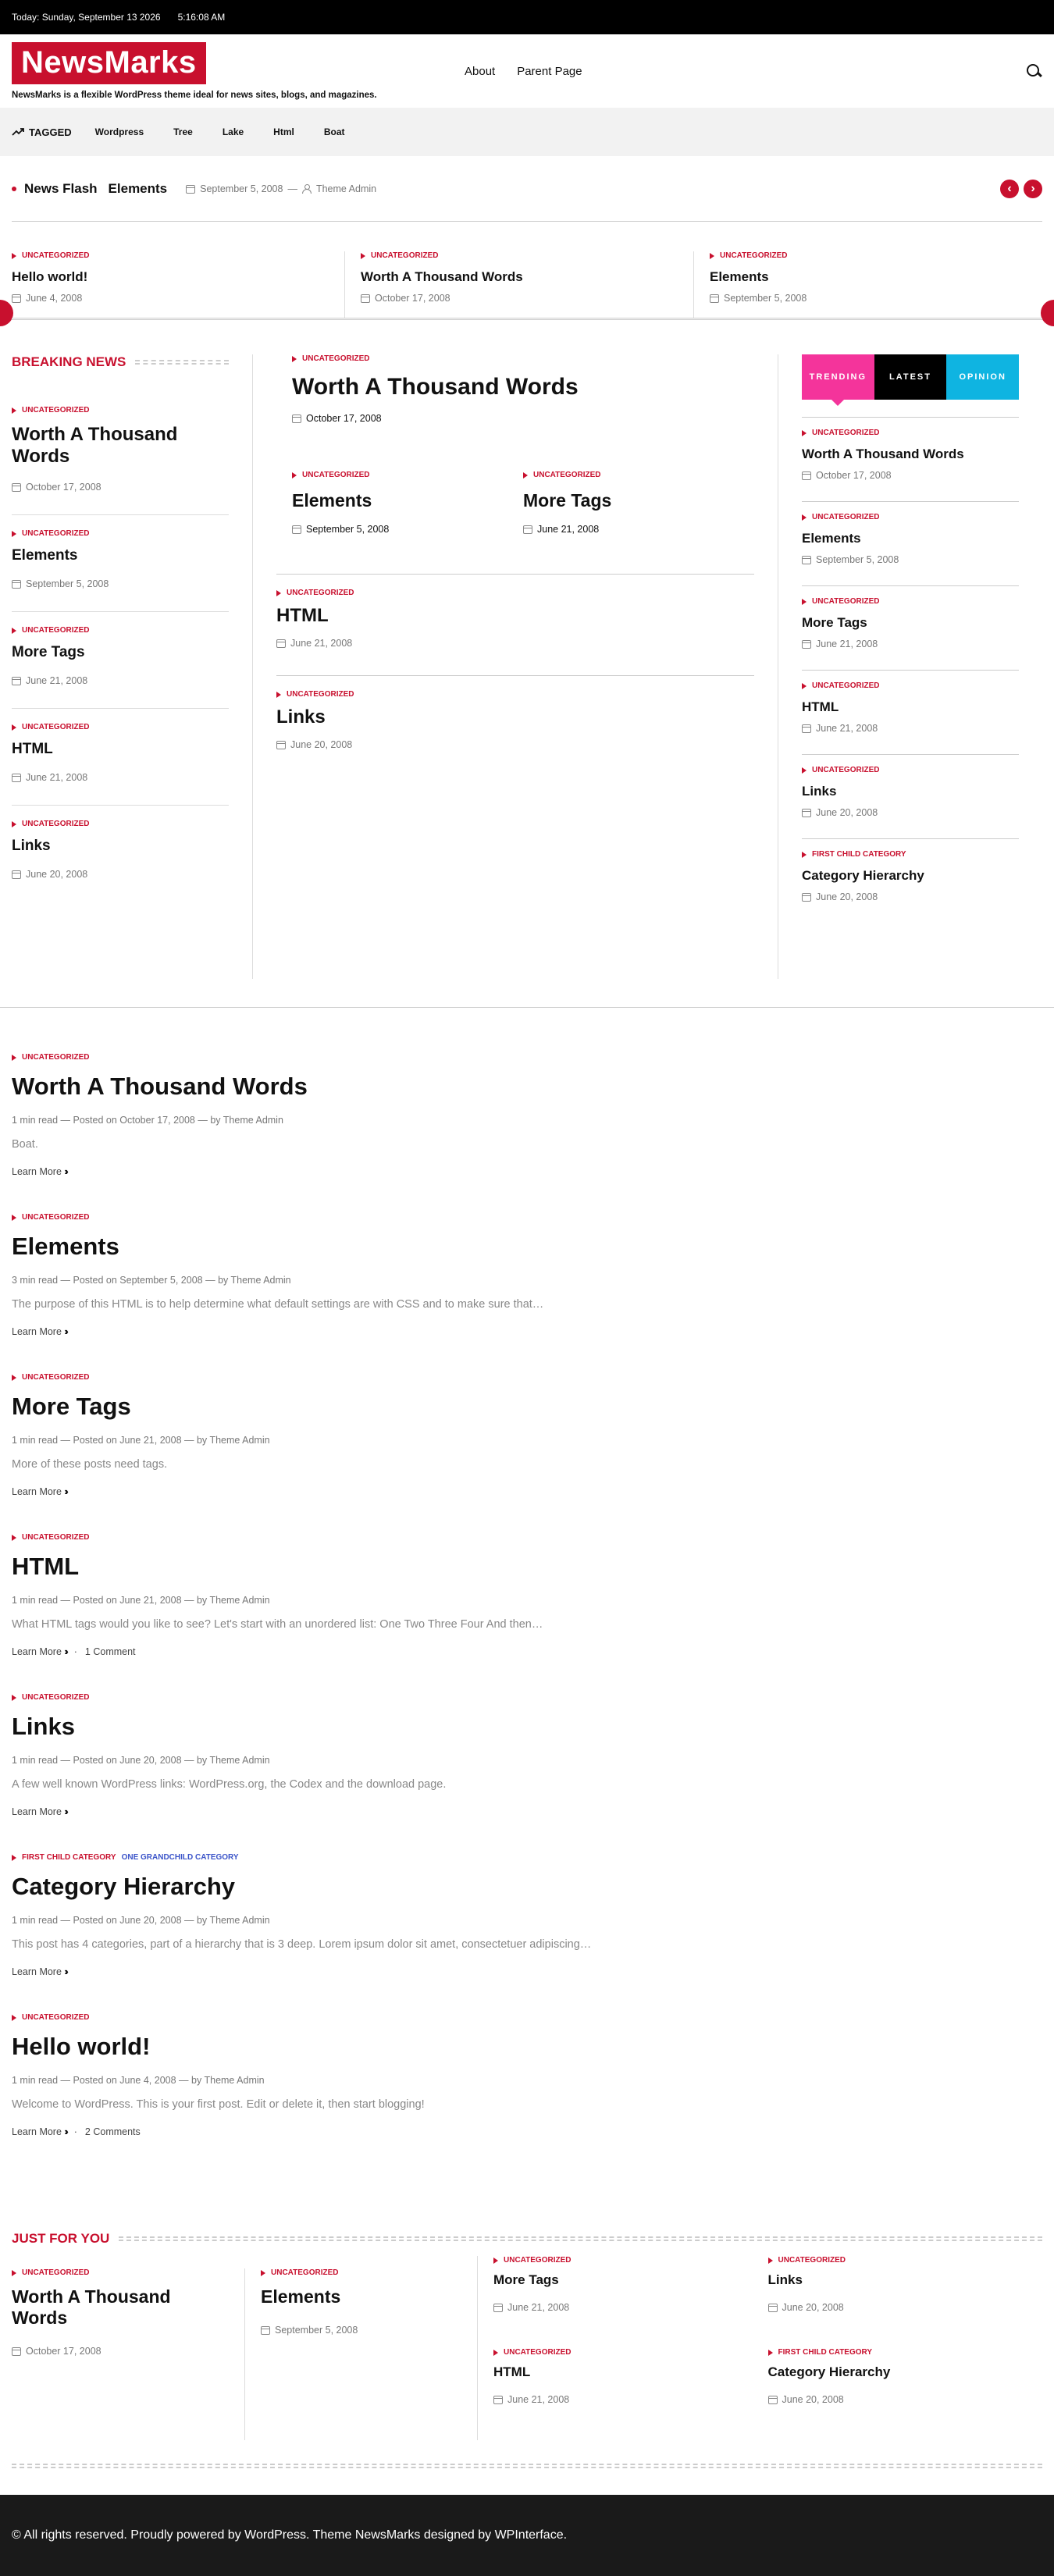 Image resolution: width=1054 pixels, height=2576 pixels. Describe the element at coordinates (1047, 313) in the screenshot. I see `carousel-next-button` at that location.